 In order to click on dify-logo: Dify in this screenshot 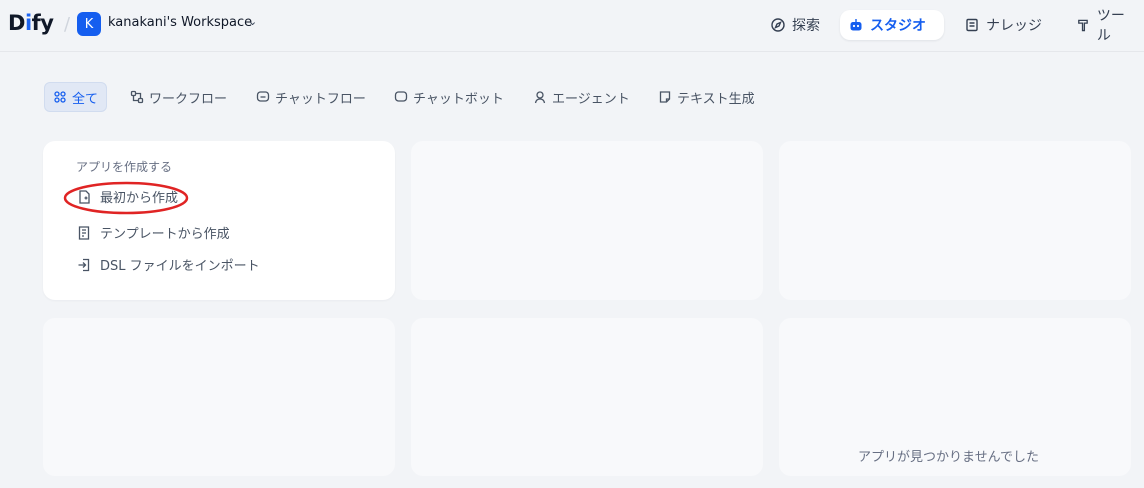, I will do `click(31, 23)`.